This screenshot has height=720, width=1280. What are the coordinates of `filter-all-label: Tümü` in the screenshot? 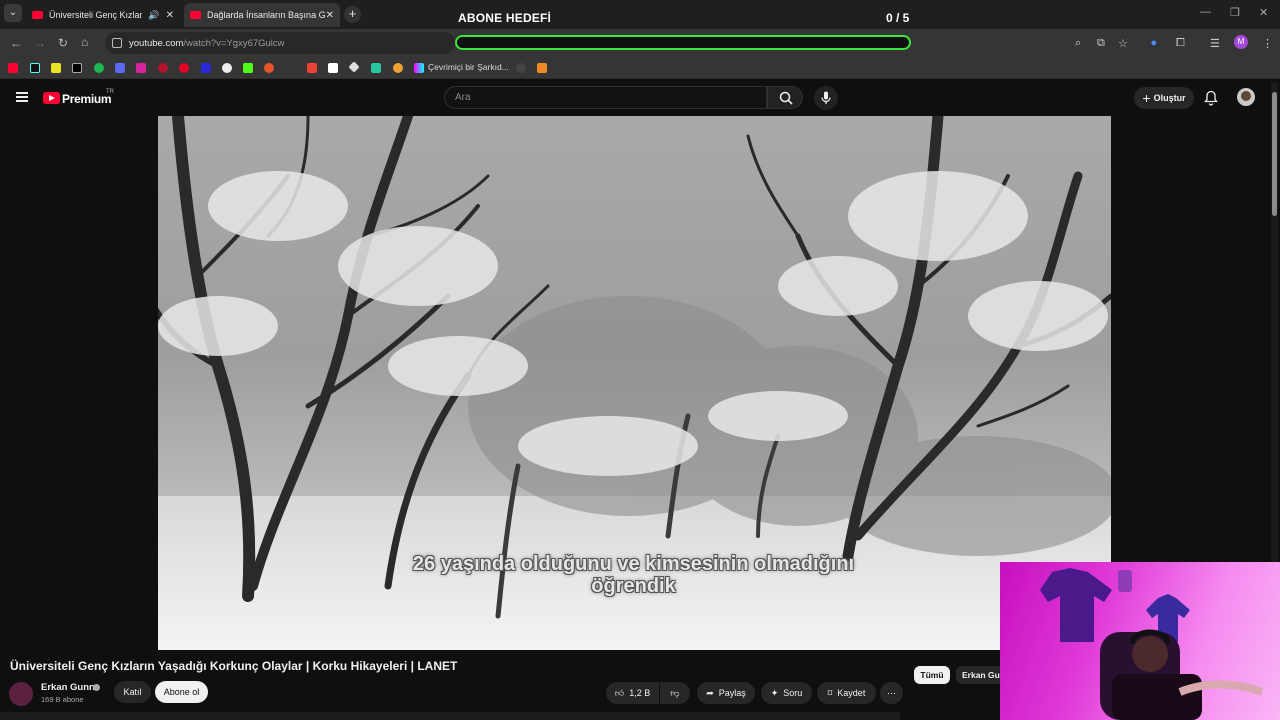 It's located at (932, 675).